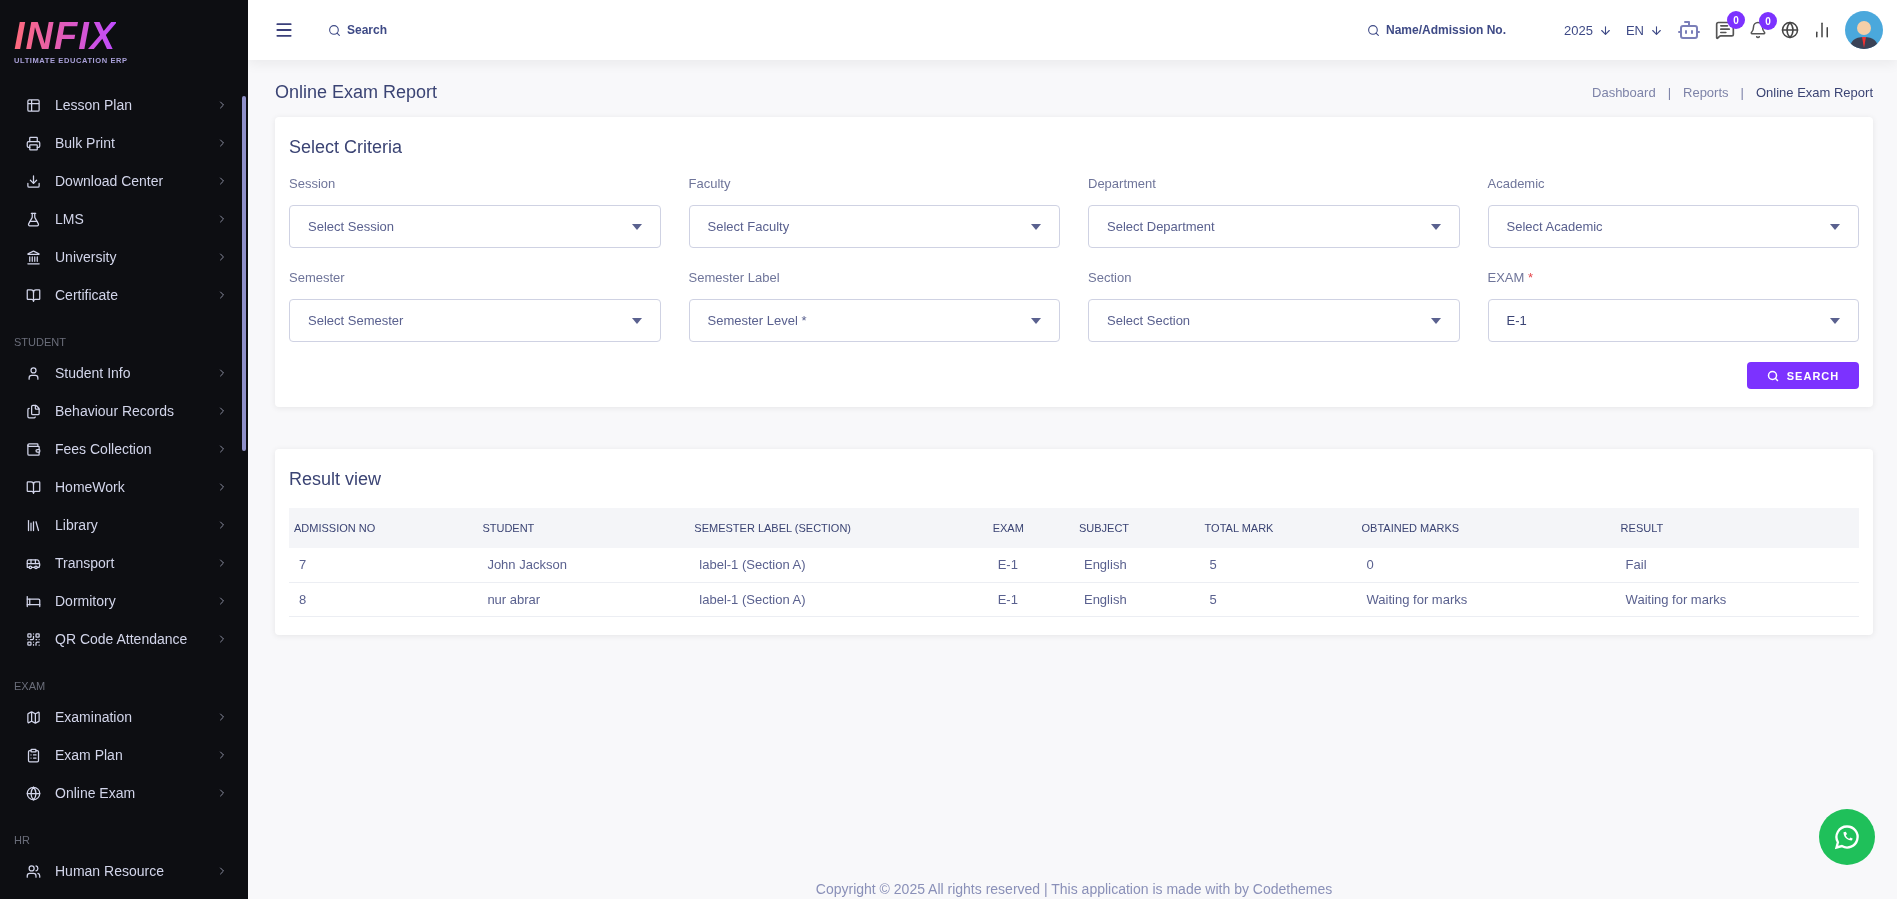 The image size is (1897, 899). Describe the element at coordinates (1516, 183) in the screenshot. I see `field-label: Academic` at that location.